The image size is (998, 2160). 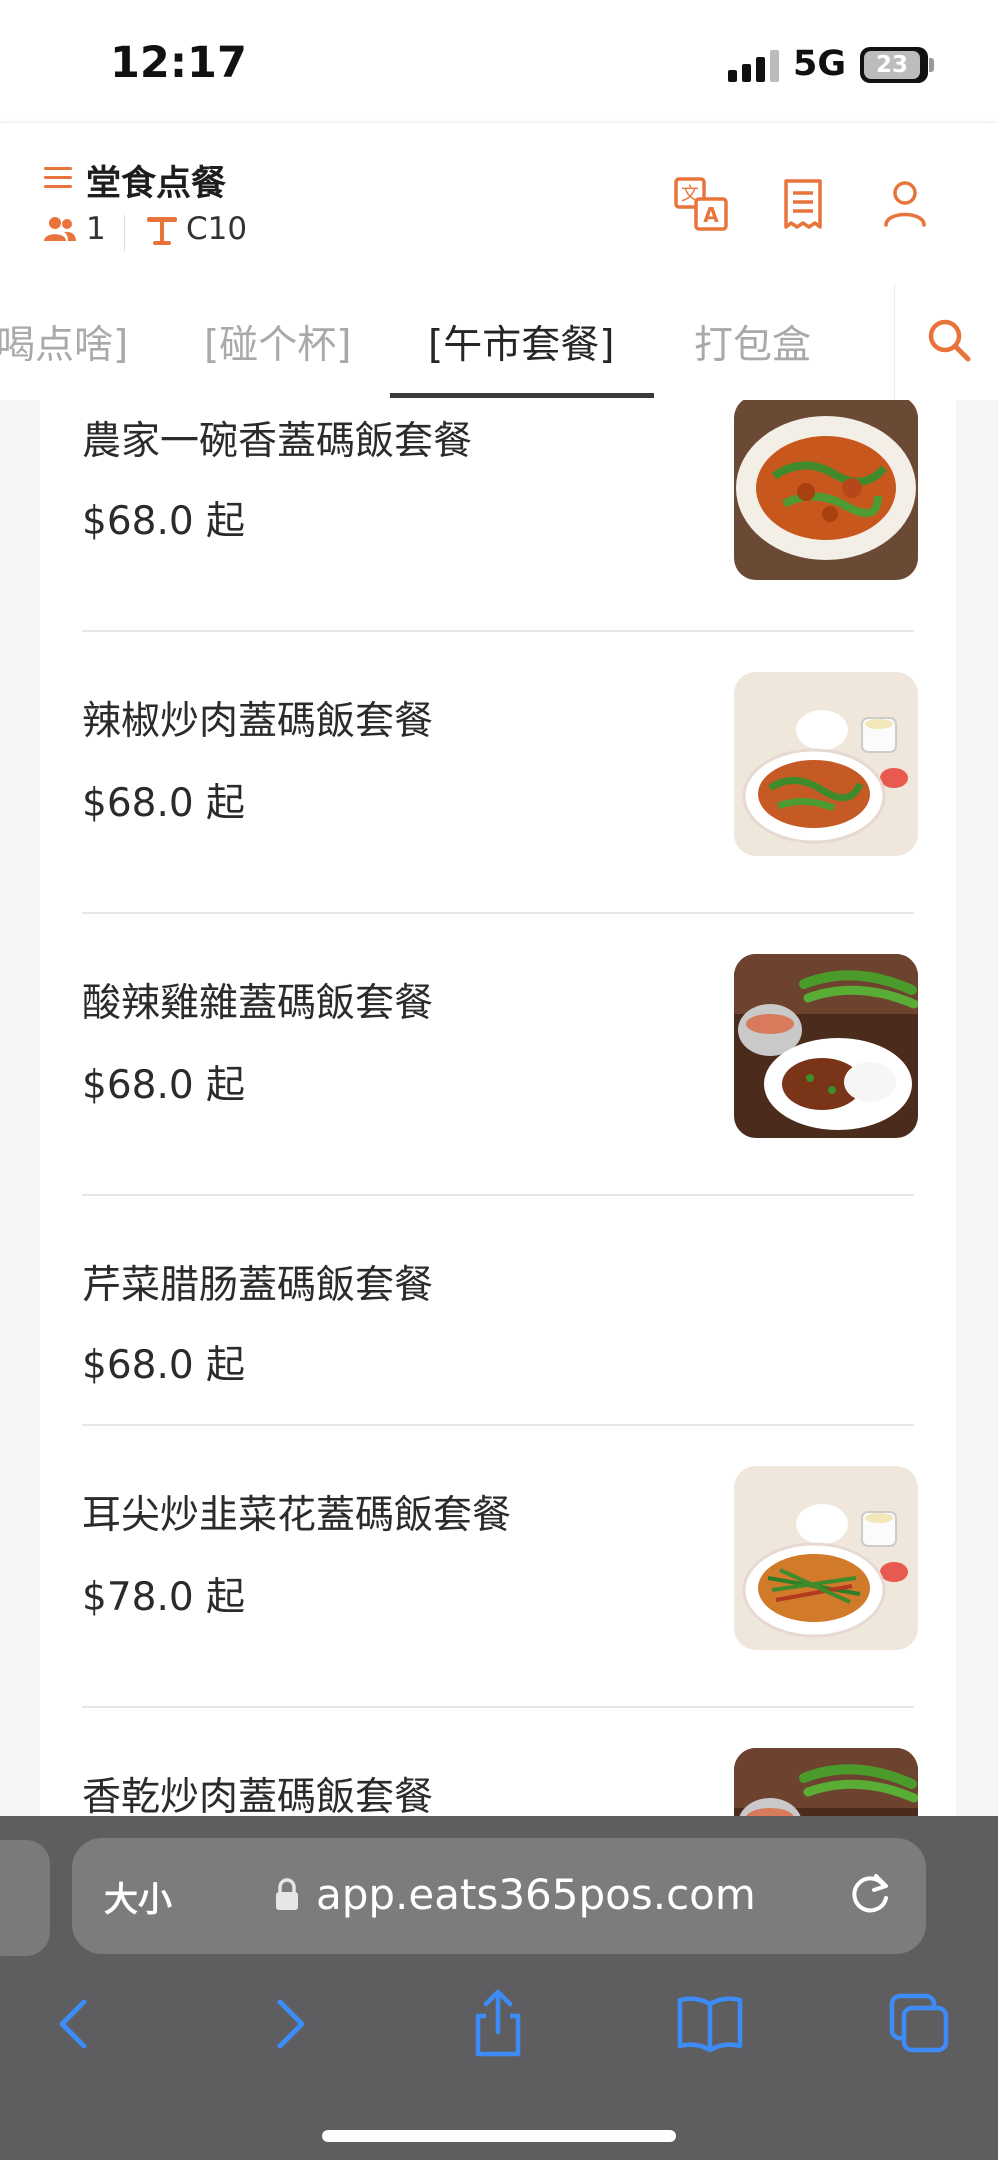 What do you see at coordinates (803, 204) in the screenshot?
I see `receipt-icon` at bounding box center [803, 204].